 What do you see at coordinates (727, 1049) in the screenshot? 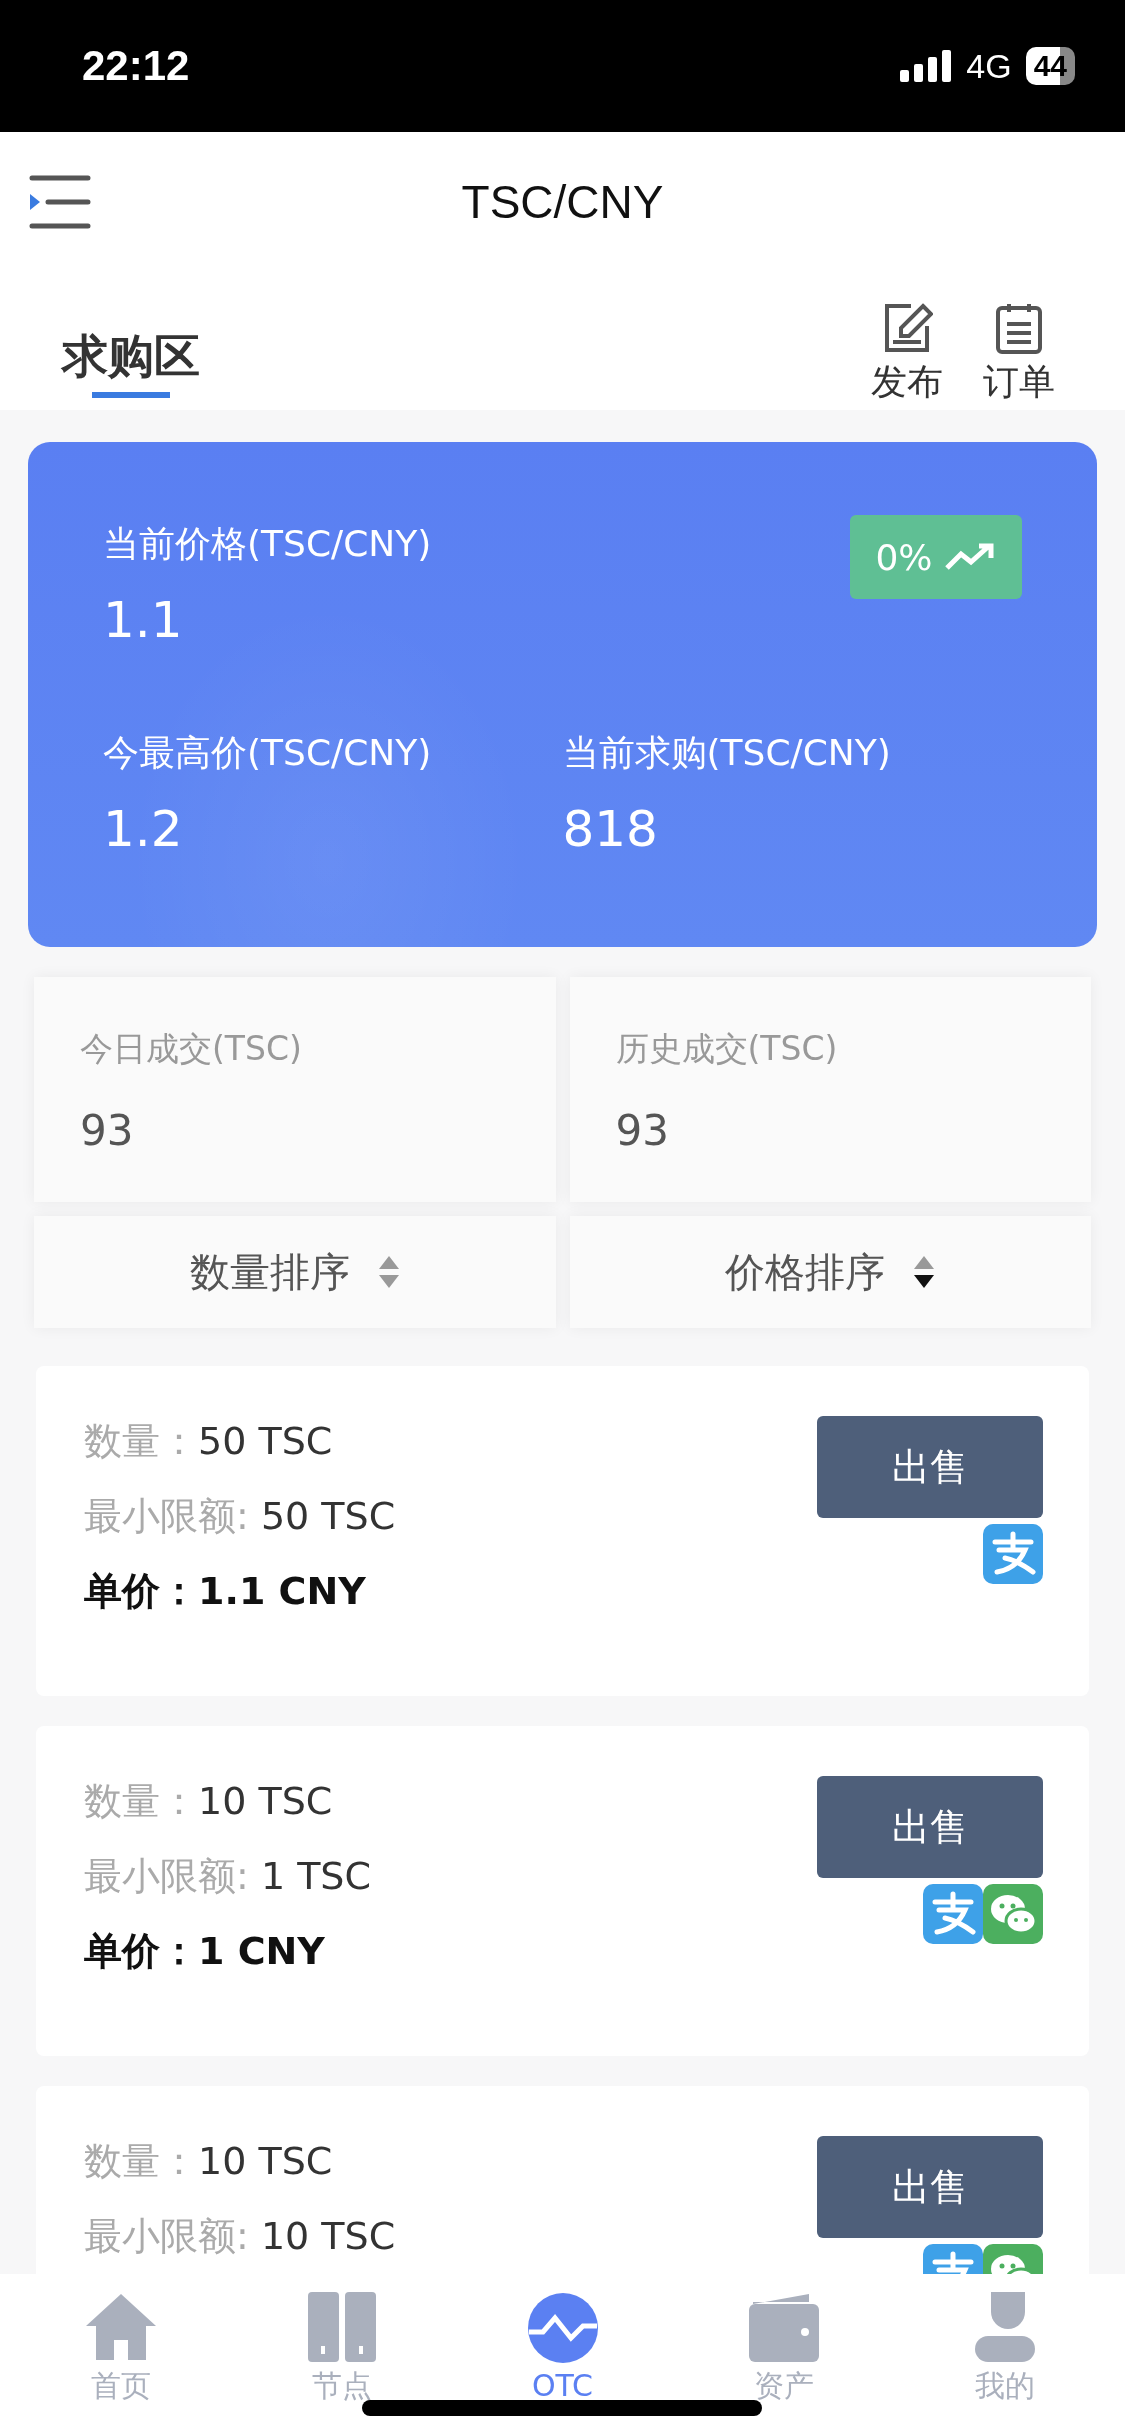
I see `stat-label: 历史成交(TSC)` at bounding box center [727, 1049].